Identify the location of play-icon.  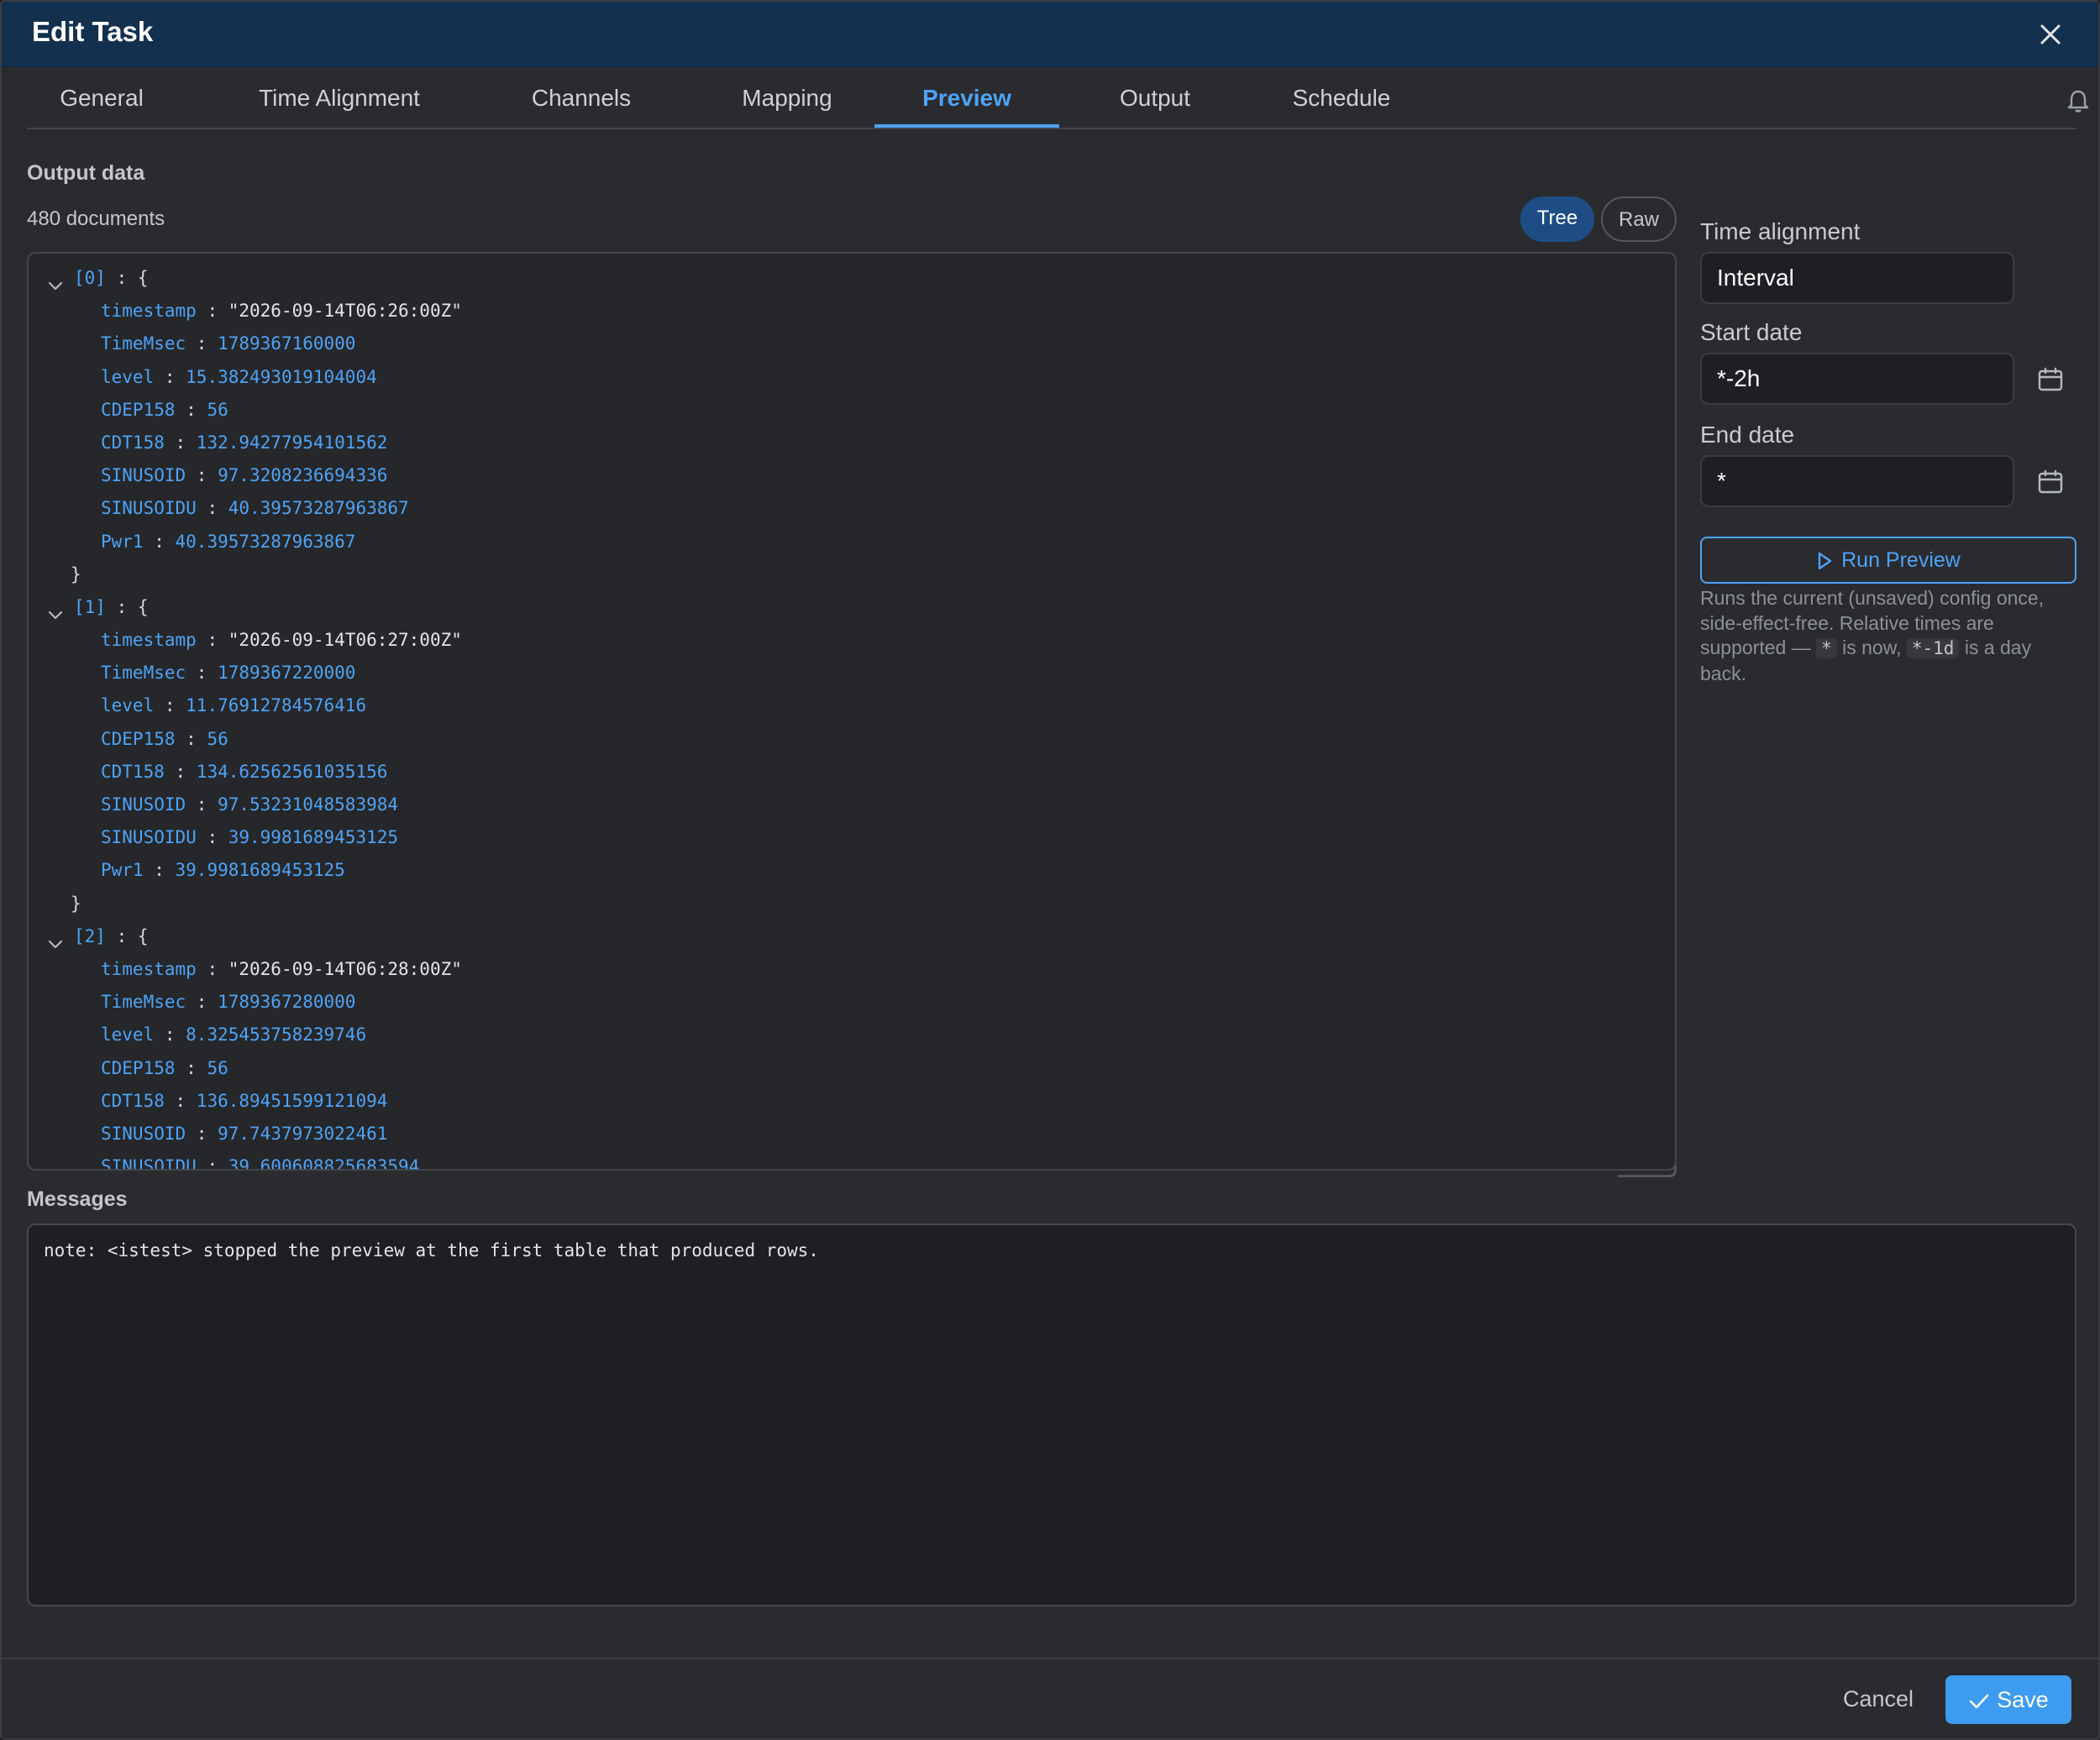
(1825, 561).